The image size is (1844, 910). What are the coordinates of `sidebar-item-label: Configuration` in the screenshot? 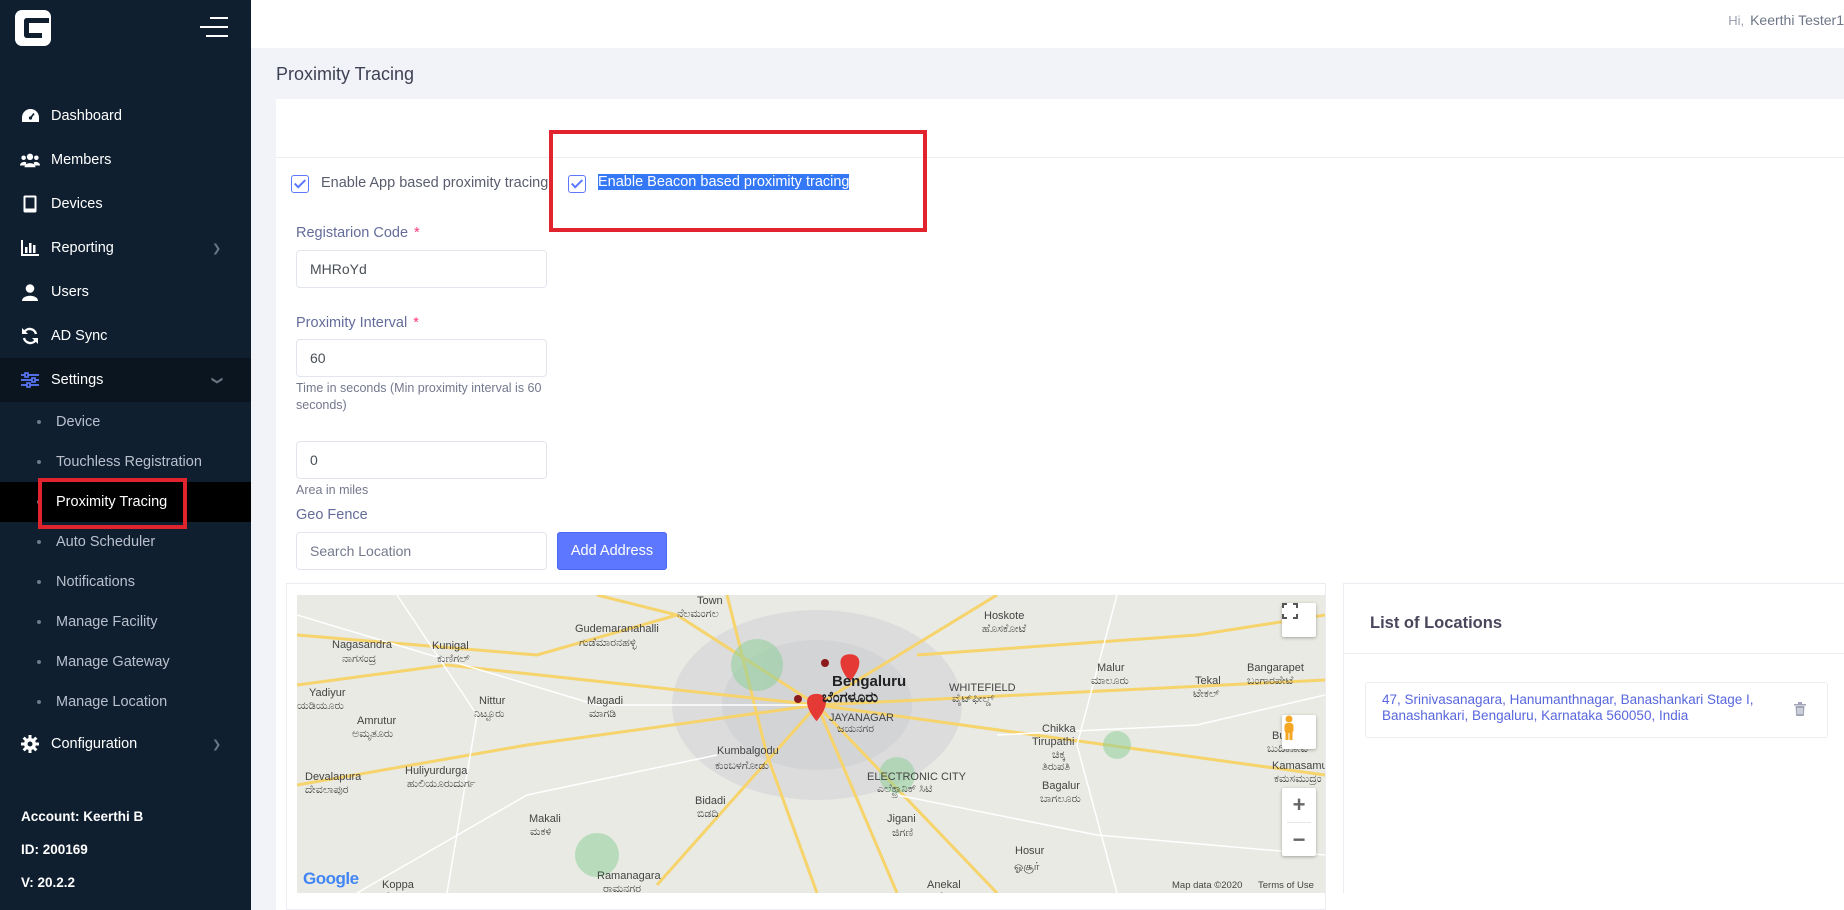 It's located at (94, 744).